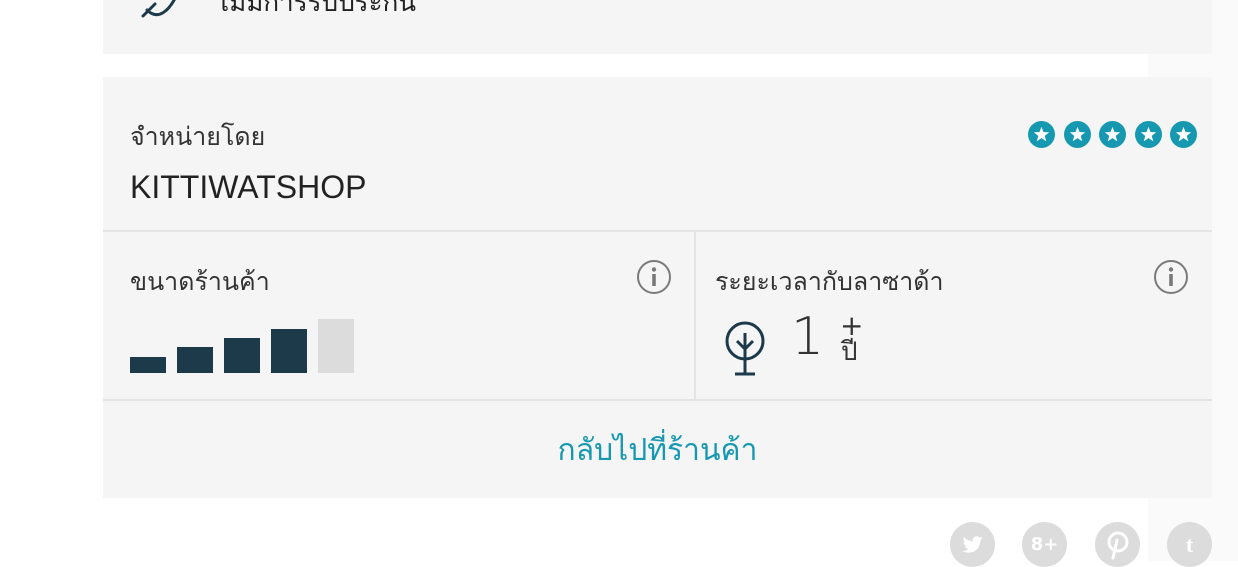  I want to click on google-plus-glyph: 8+, so click(1044, 544).